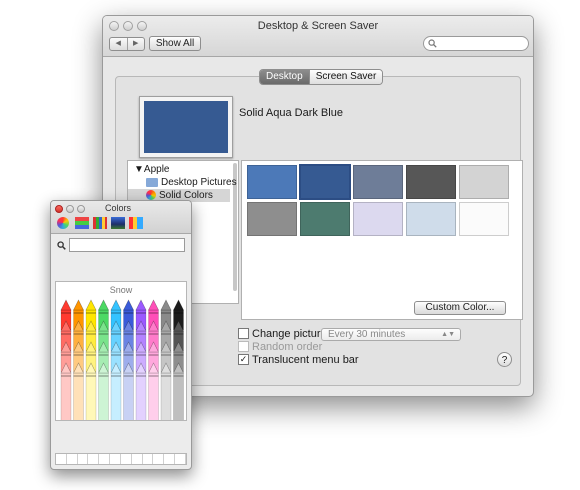 This screenshot has height=490, width=580. Describe the element at coordinates (291, 334) in the screenshot. I see `change-picture-label: Change picture:` at that location.